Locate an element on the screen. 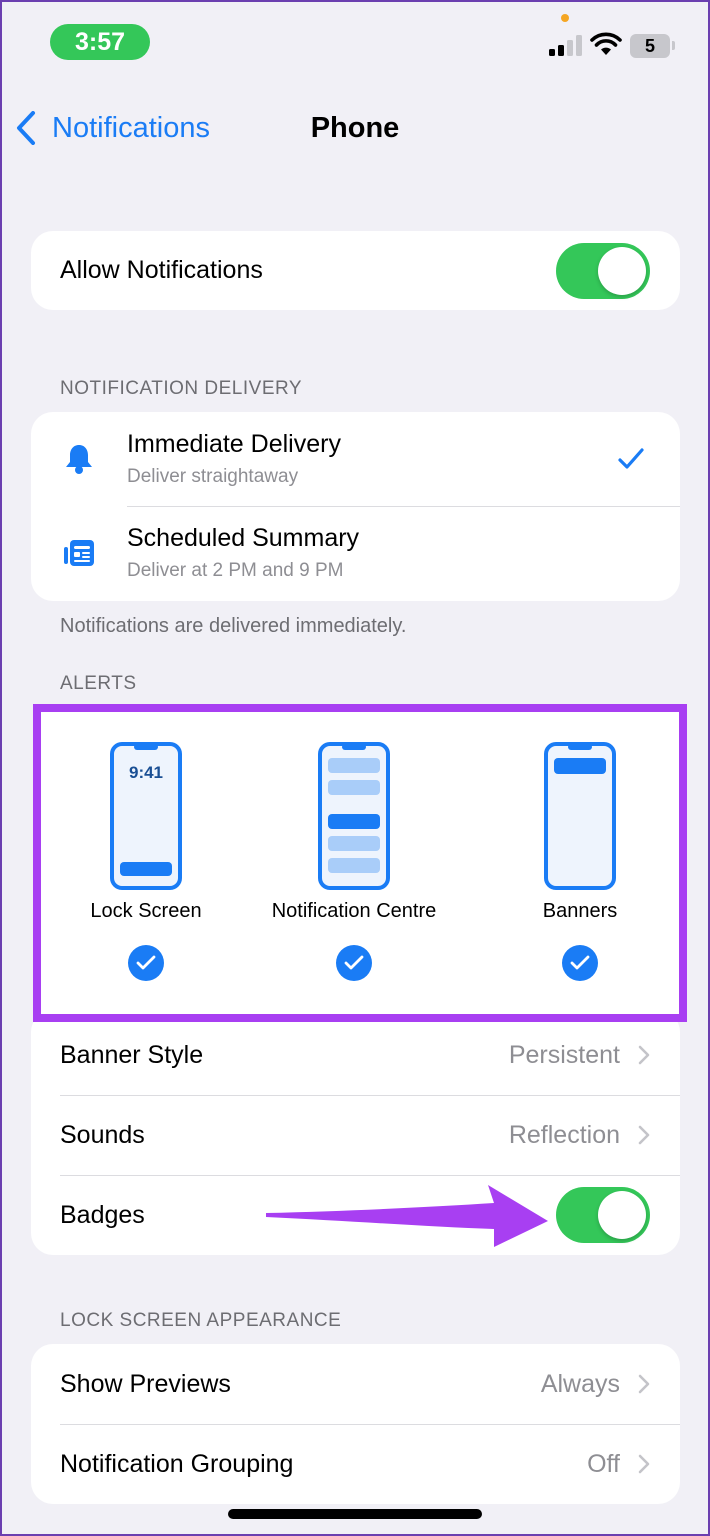 Image resolution: width=710 pixels, height=1536 pixels. notification-grouping-label: Notification Grouping is located at coordinates (177, 1463).